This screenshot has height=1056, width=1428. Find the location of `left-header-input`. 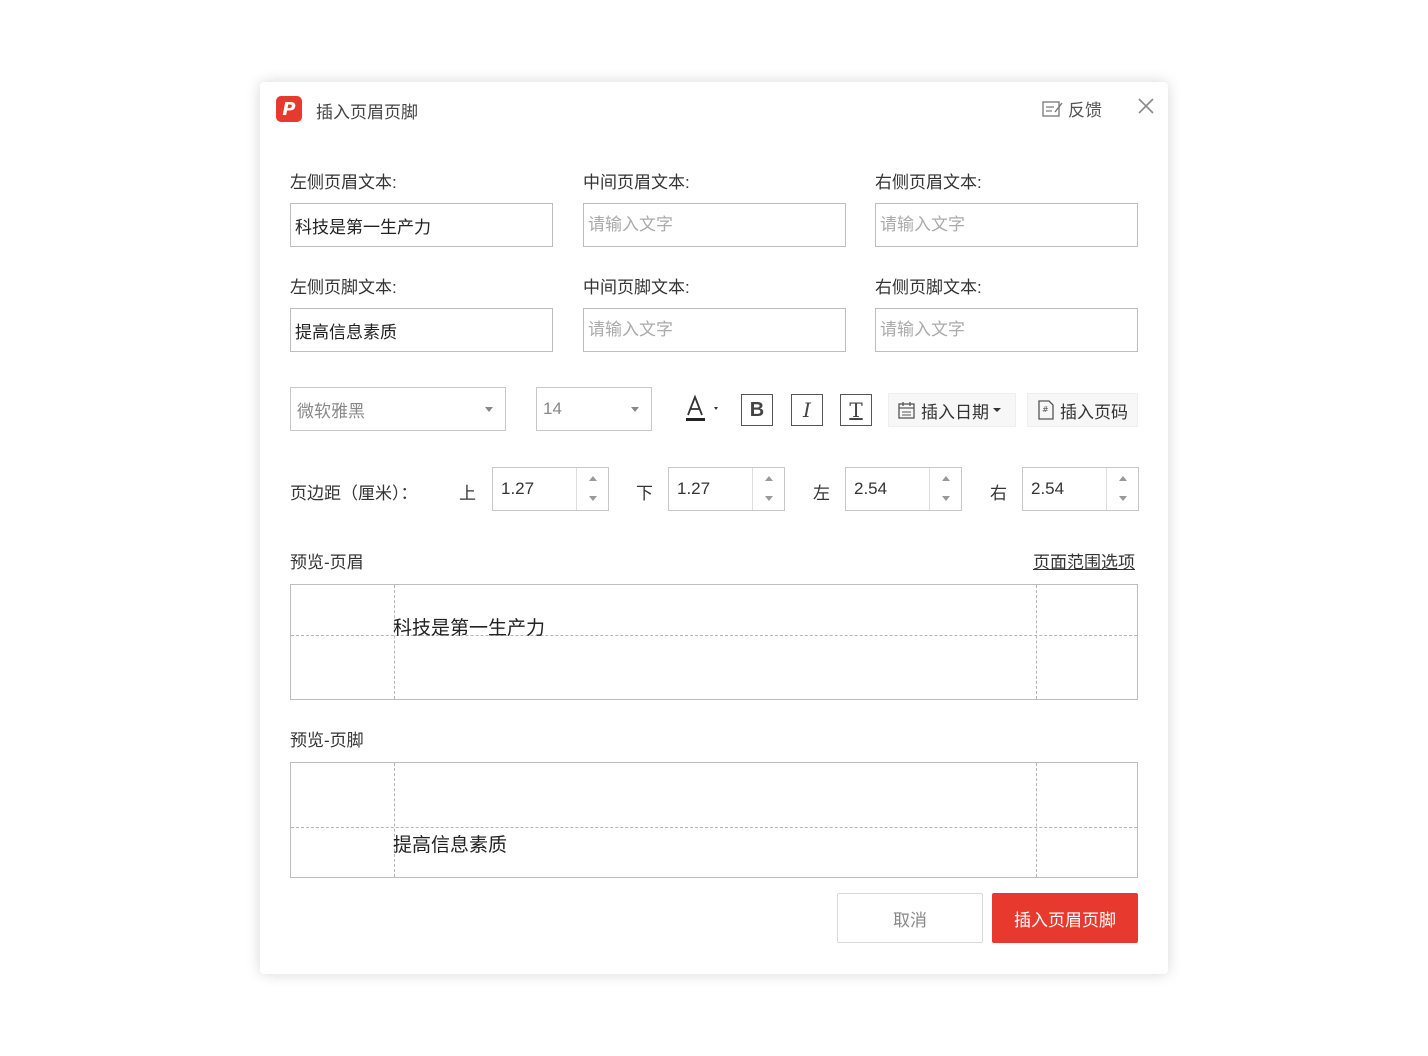

left-header-input is located at coordinates (421, 225).